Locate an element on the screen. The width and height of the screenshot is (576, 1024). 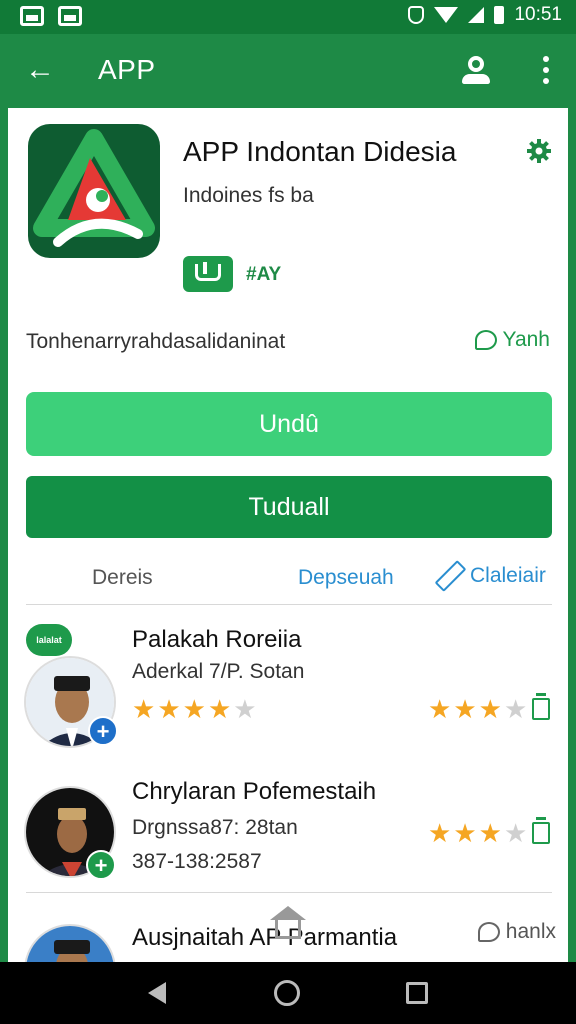
secondary-button: Tuduall is located at coordinates (289, 507).